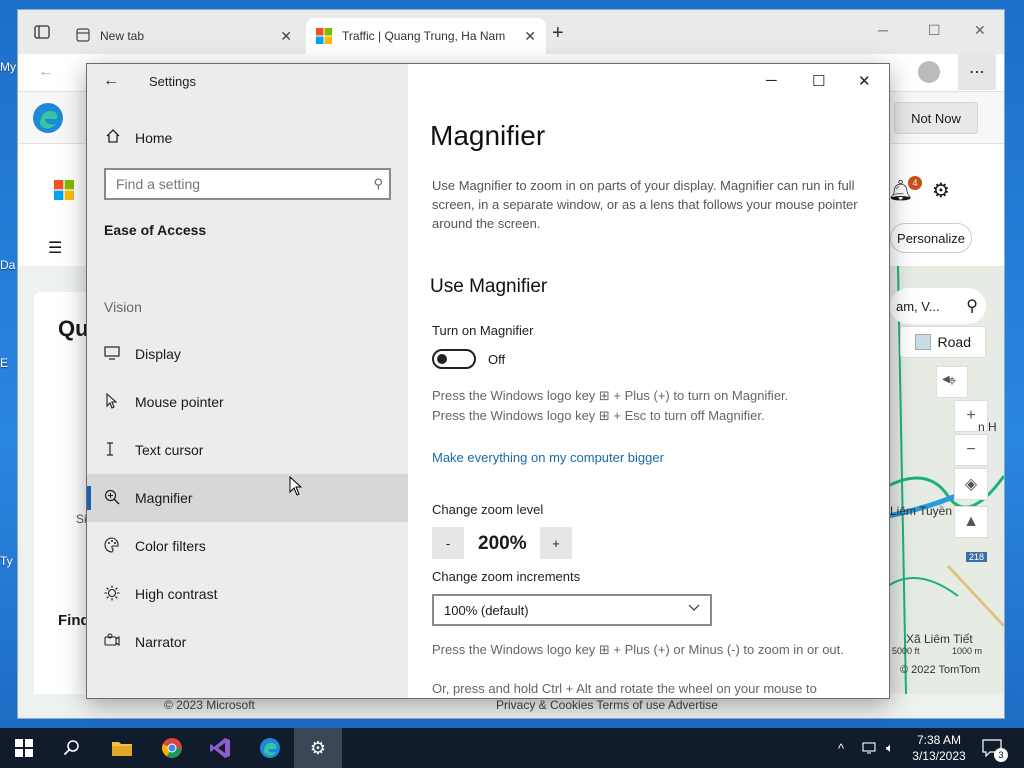  What do you see at coordinates (8, 67) in the screenshot?
I see `desktop-icon-label: My` at bounding box center [8, 67].